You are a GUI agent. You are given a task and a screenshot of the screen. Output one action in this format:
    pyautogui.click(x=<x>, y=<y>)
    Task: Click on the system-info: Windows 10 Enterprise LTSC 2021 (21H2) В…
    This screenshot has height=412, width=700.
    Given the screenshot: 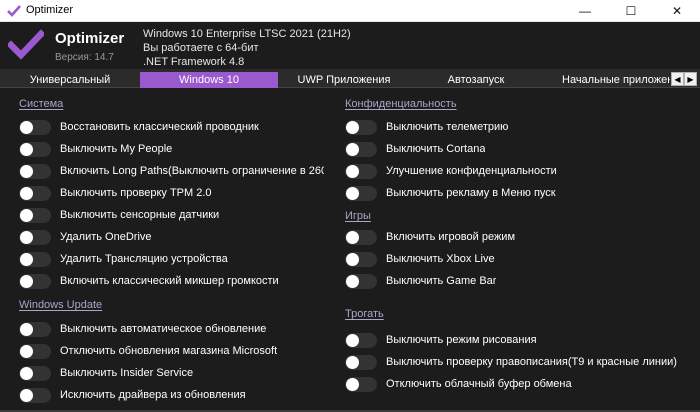 What is the action you would take?
    pyautogui.click(x=247, y=48)
    